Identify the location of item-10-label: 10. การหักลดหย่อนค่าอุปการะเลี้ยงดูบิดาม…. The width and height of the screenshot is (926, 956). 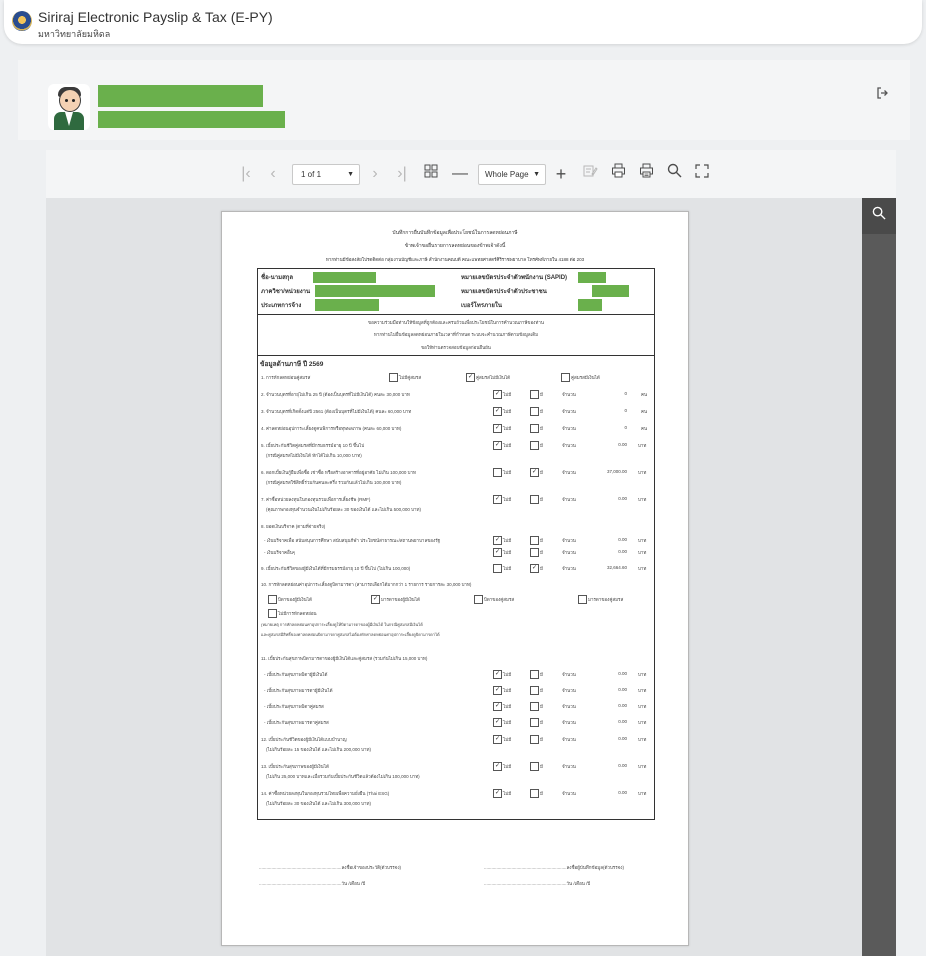
(366, 584).